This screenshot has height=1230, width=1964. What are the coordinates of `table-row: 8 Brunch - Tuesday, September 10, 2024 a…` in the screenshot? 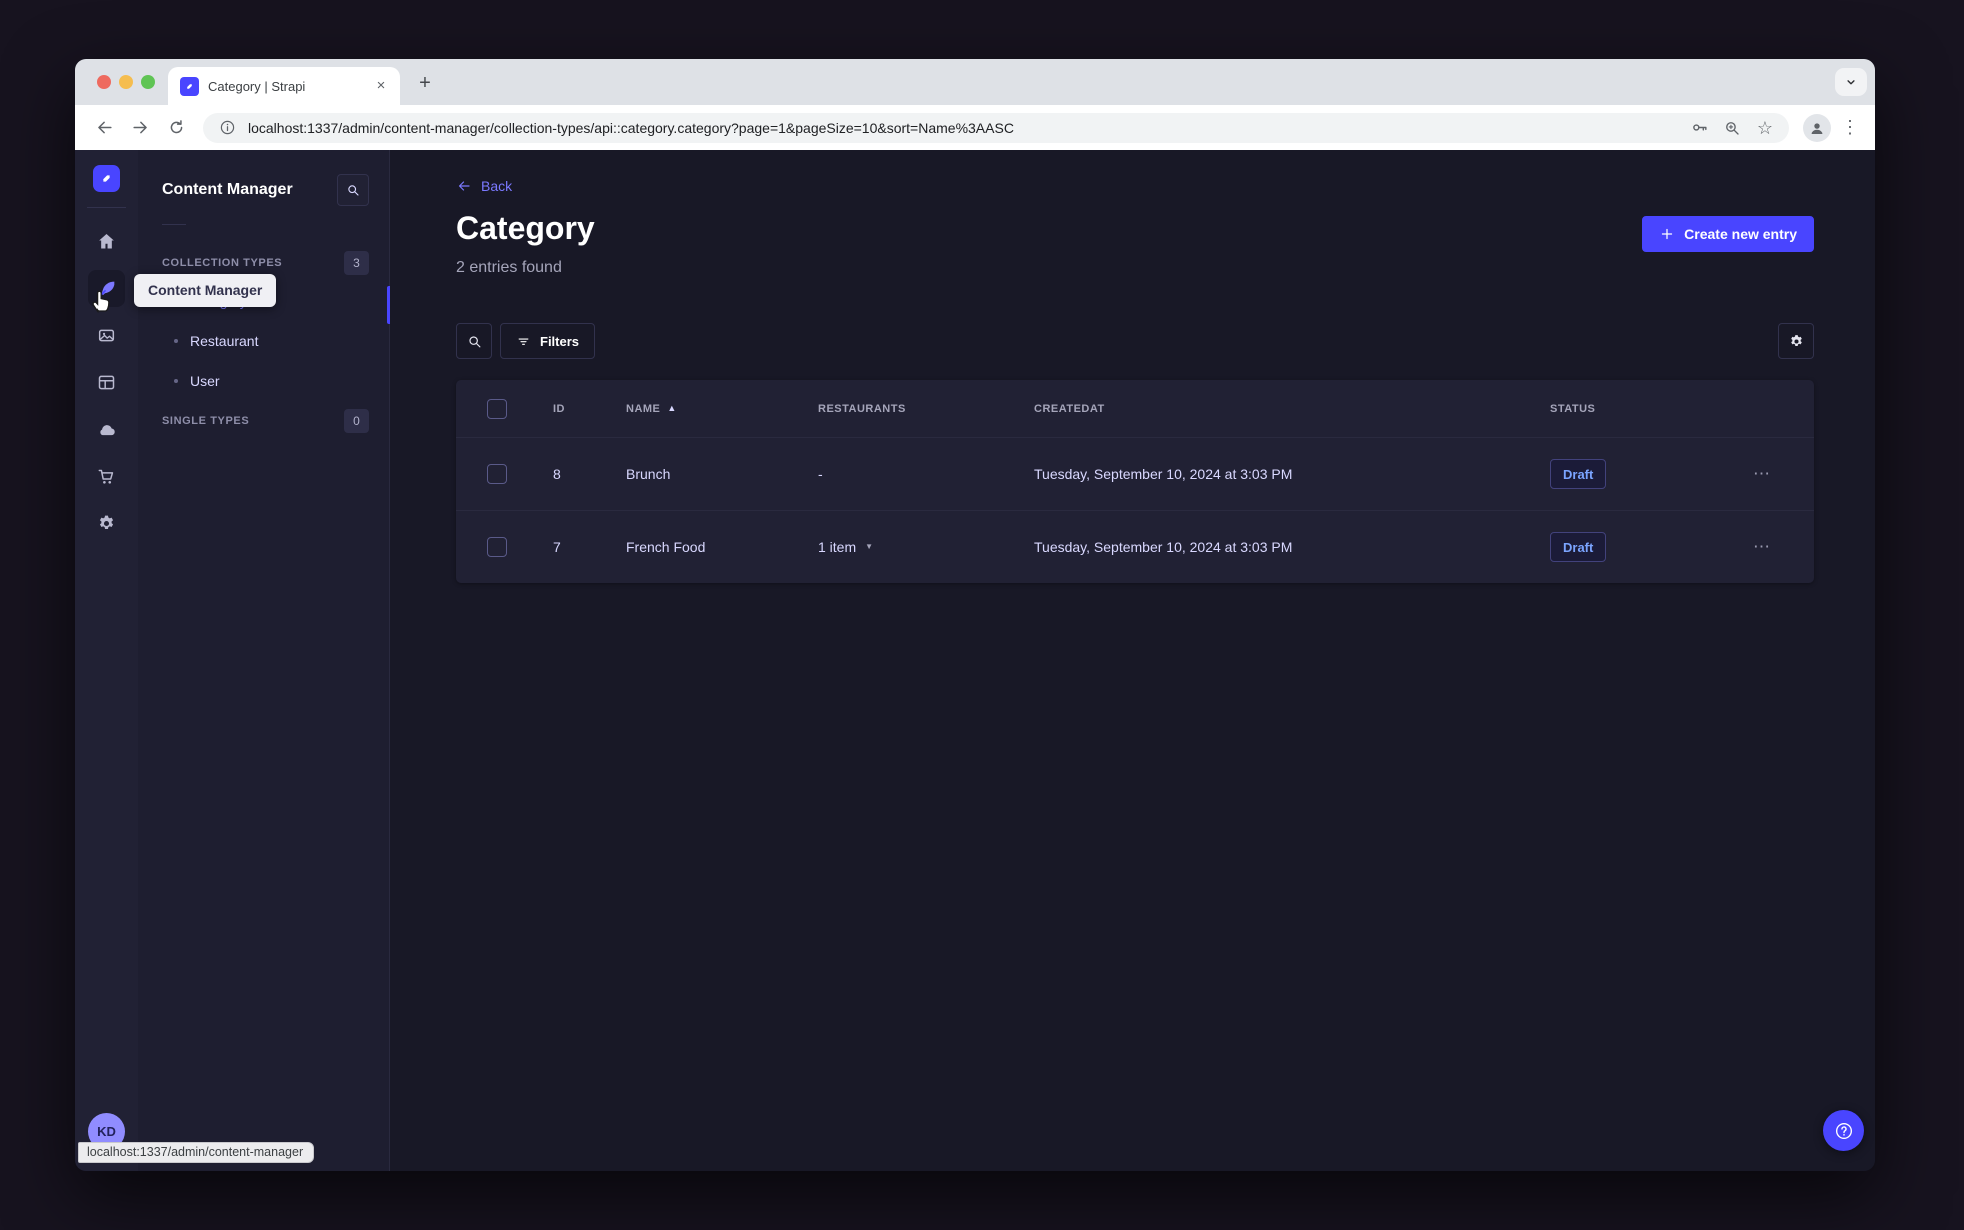 It's located at (1135, 473).